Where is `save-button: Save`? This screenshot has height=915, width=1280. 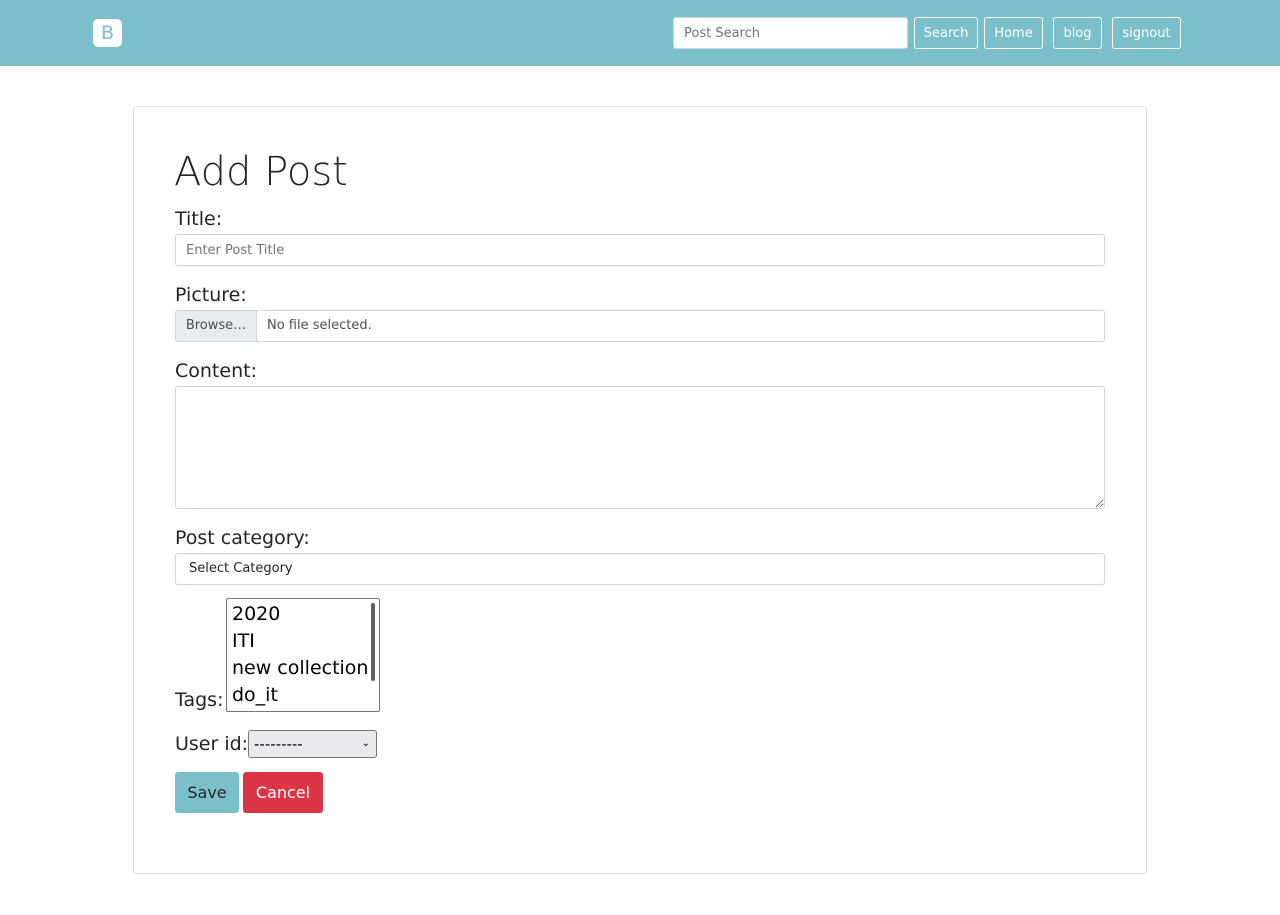 save-button: Save is located at coordinates (207, 792).